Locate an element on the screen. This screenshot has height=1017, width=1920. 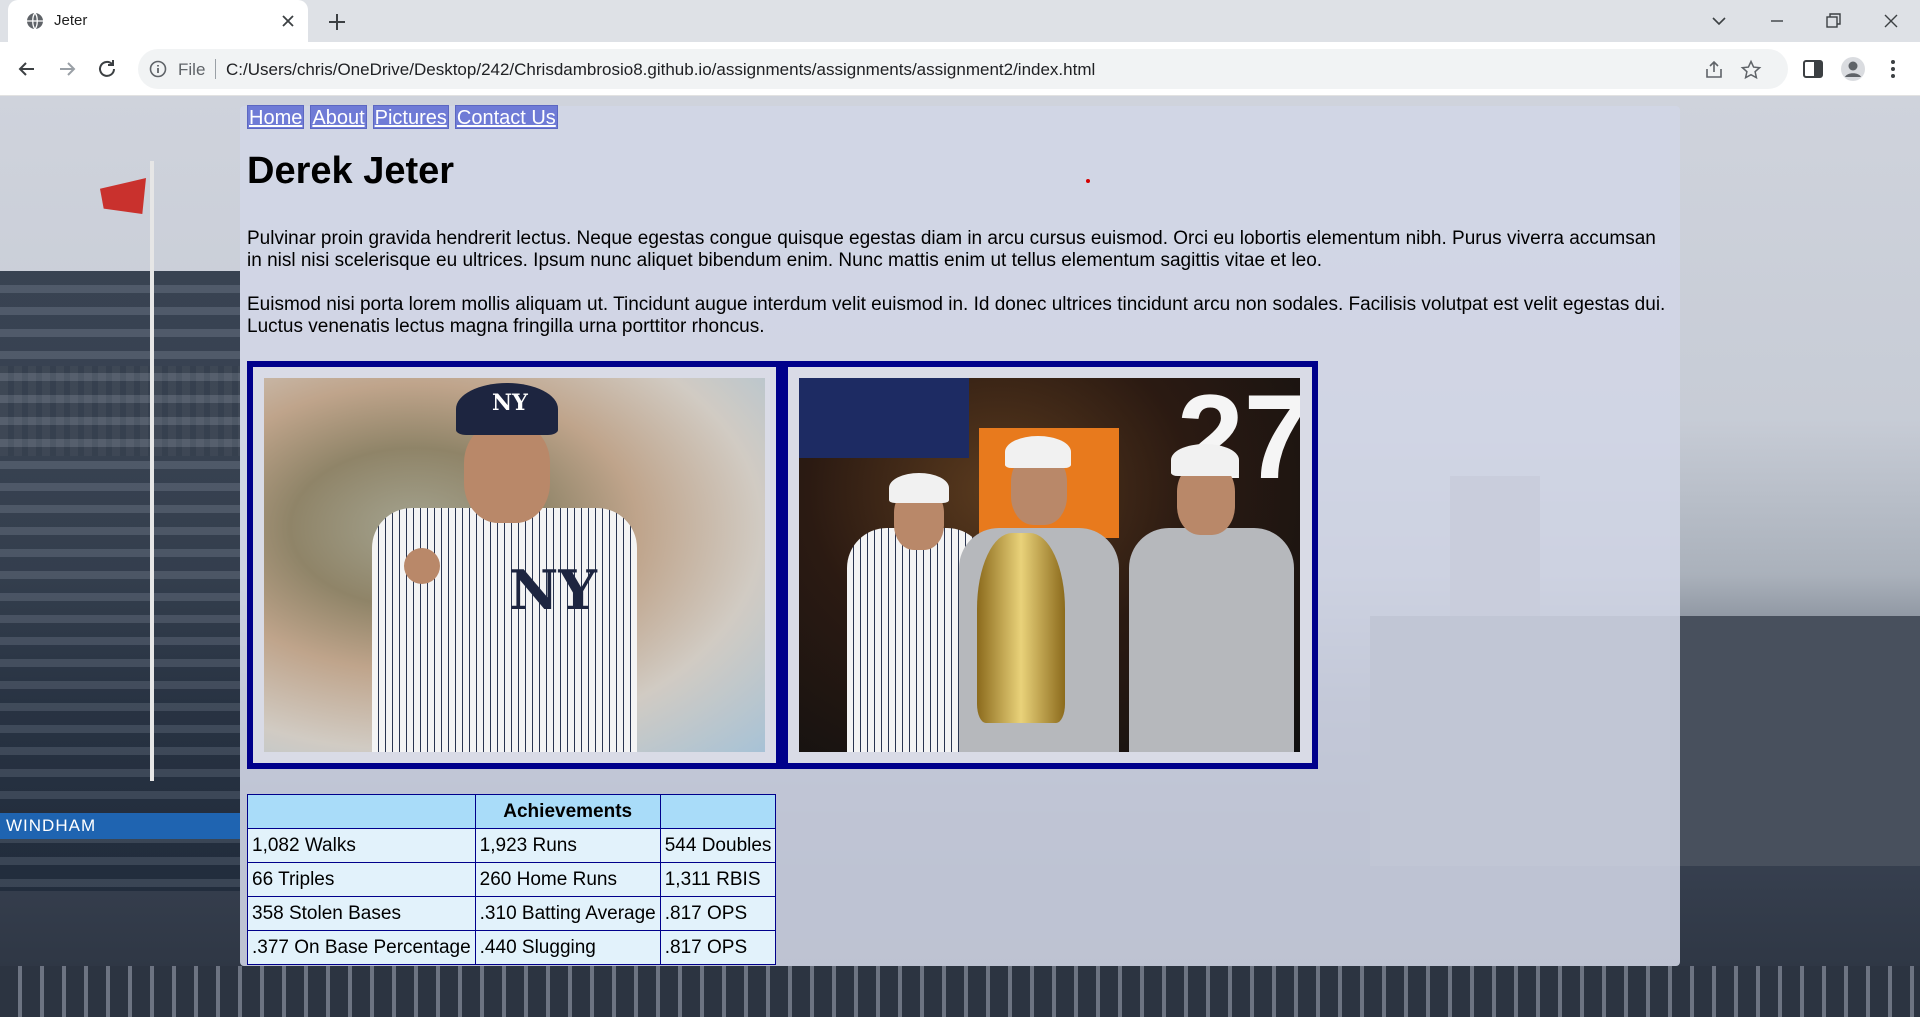
table-header-cell: Achievements is located at coordinates (567, 811).